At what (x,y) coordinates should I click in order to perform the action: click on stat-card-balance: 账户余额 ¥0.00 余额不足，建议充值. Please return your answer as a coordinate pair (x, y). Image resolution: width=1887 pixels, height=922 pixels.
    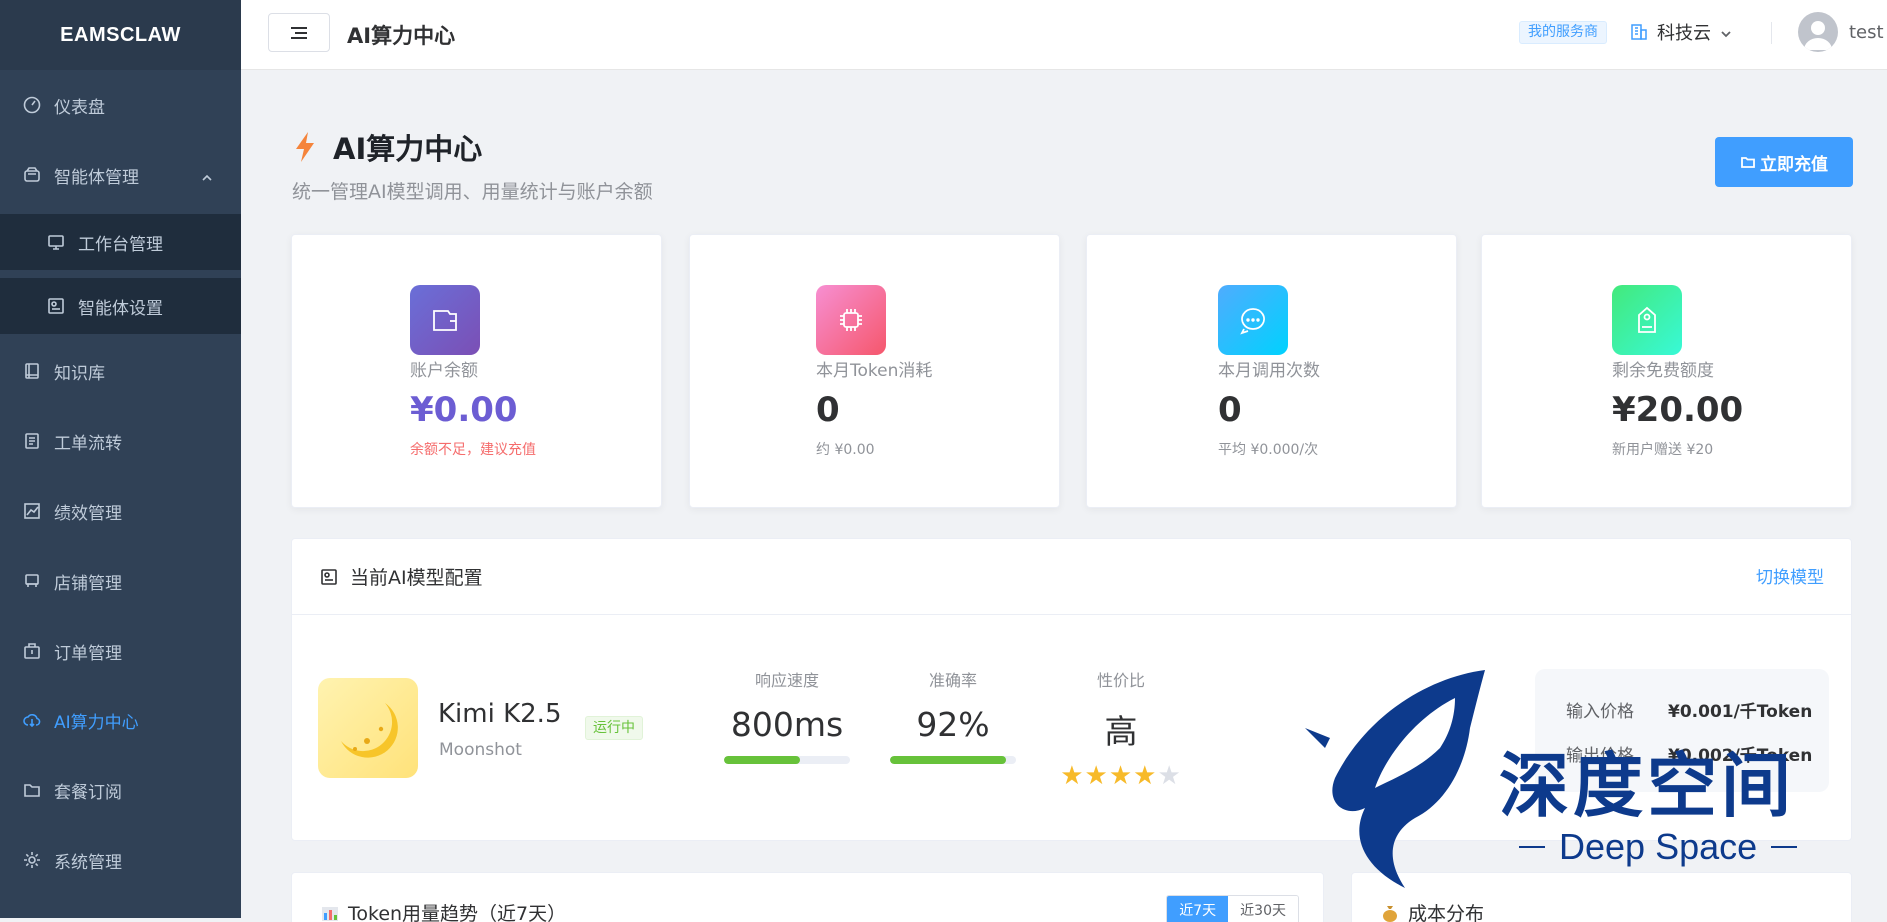
    Looking at the image, I should click on (476, 371).